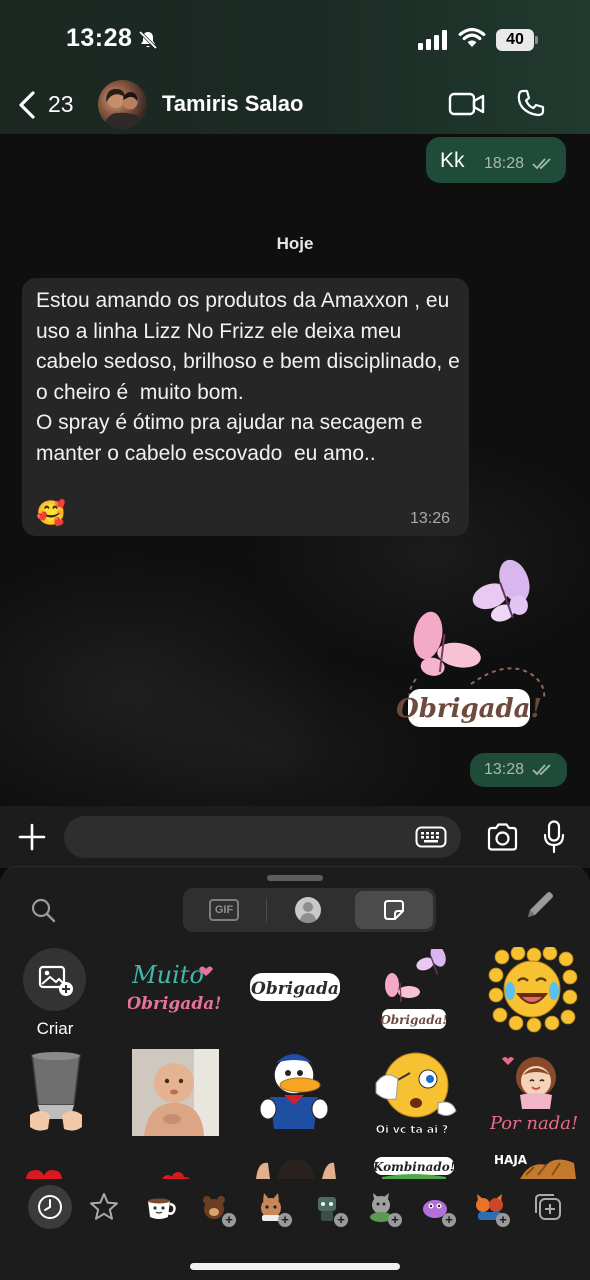  What do you see at coordinates (295, 1167) in the screenshot?
I see `sticker-person-partial` at bounding box center [295, 1167].